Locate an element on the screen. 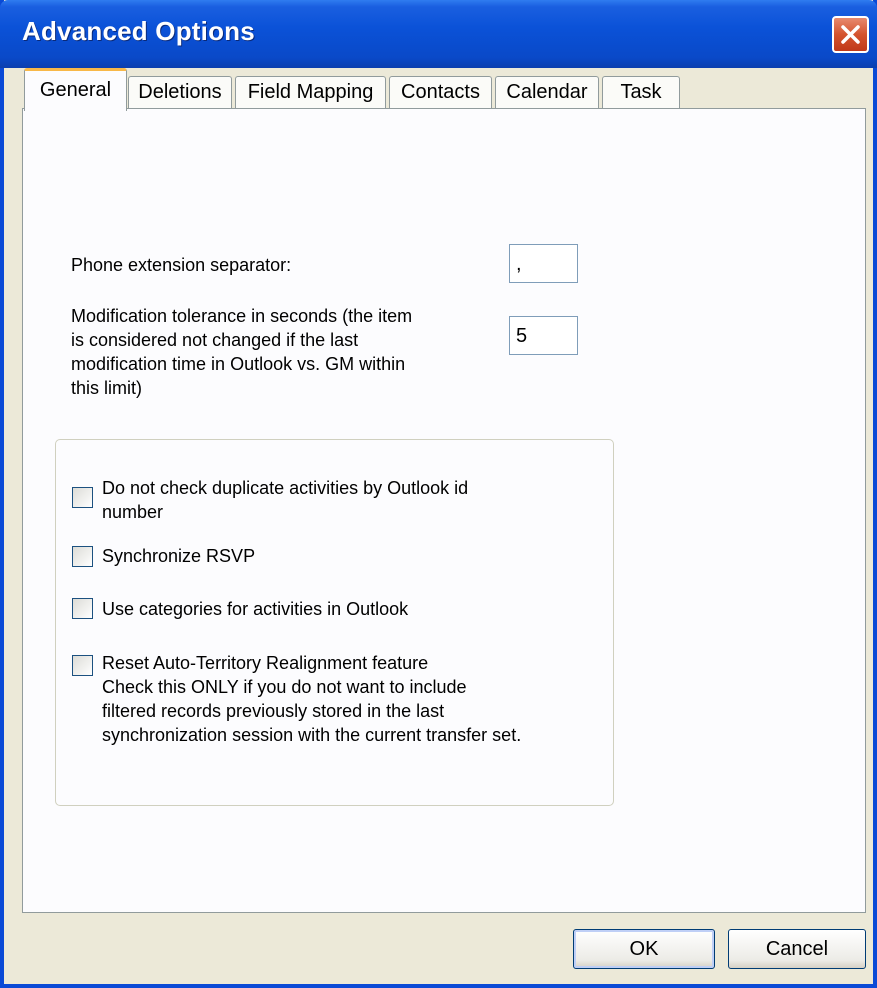 Image resolution: width=877 pixels, height=988 pixels. tab-label: Deletions is located at coordinates (180, 92).